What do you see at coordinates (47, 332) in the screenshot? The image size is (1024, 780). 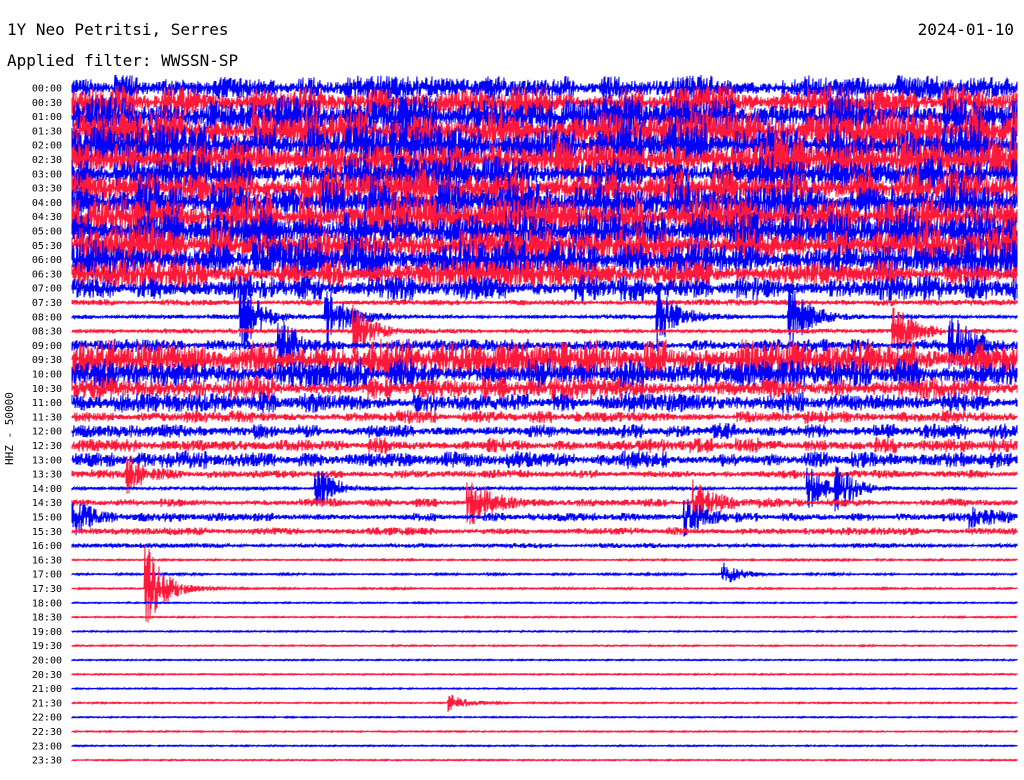 I see `row-time-label: 08:30` at bounding box center [47, 332].